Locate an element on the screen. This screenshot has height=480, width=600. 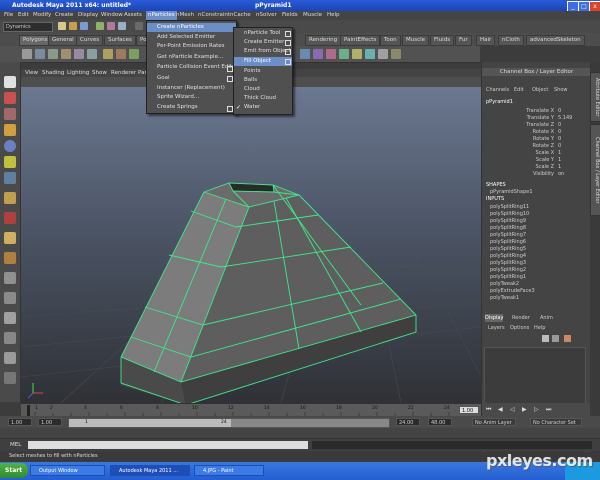
viewport-menu-show: Show is located at coordinates (99, 73).